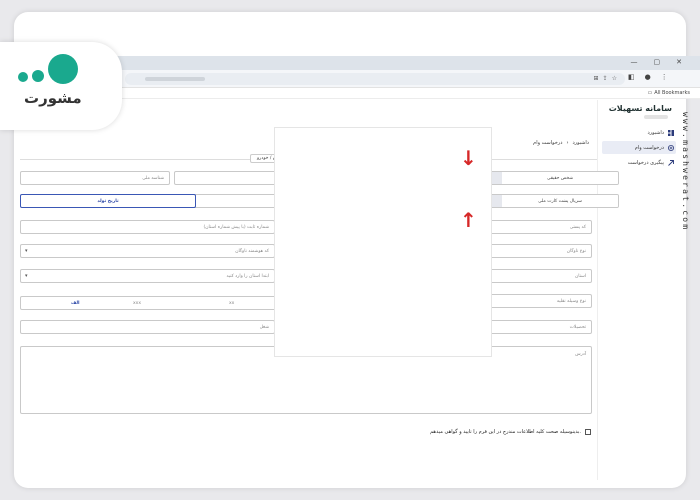 This screenshot has height=500, width=700. I want to click on job-placeholder: شغل, so click(264, 327).